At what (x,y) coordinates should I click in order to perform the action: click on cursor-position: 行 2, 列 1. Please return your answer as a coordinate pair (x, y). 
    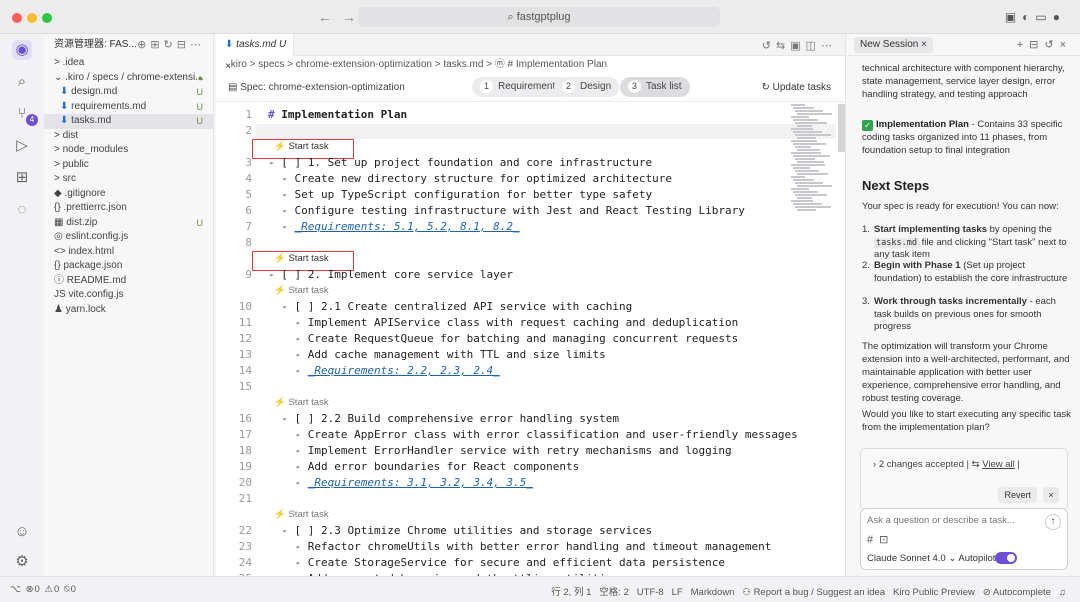
    Looking at the image, I should click on (571, 592).